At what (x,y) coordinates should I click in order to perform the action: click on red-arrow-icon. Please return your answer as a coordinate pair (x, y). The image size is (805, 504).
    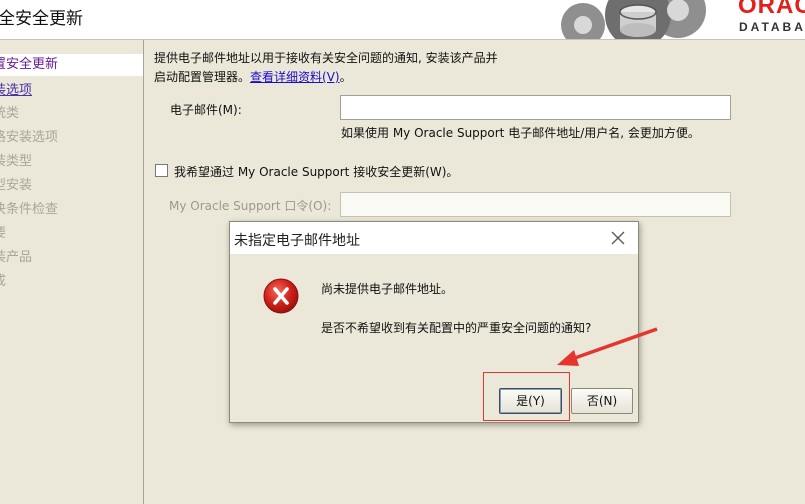
    Looking at the image, I should click on (607, 346).